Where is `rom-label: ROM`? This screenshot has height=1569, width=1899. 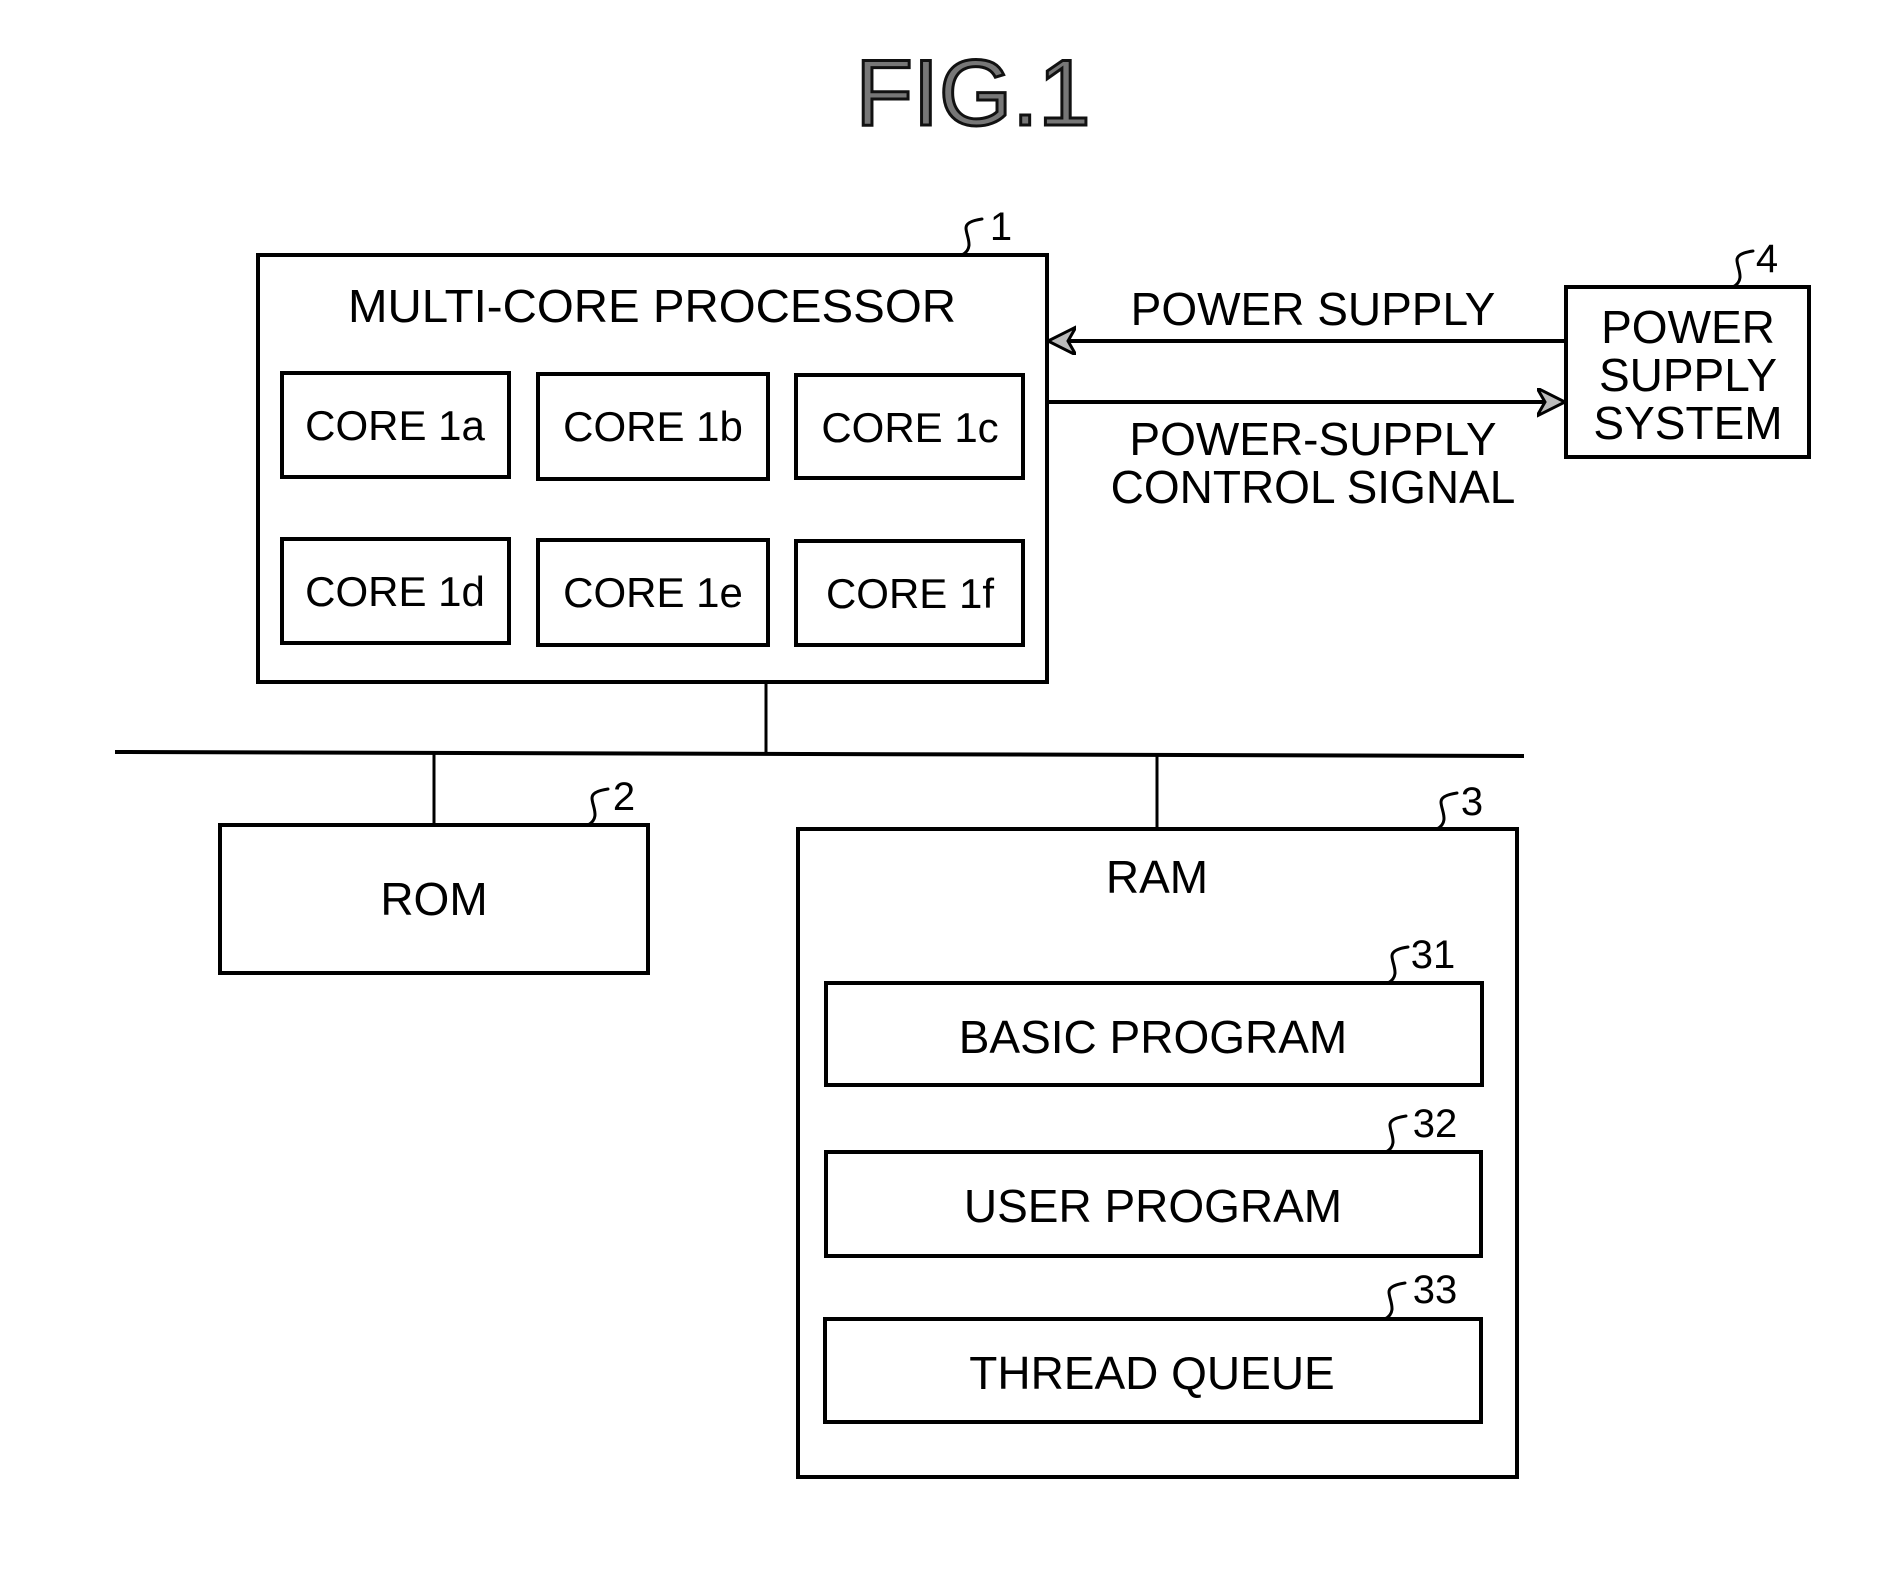
rom-label: ROM is located at coordinates (433, 899).